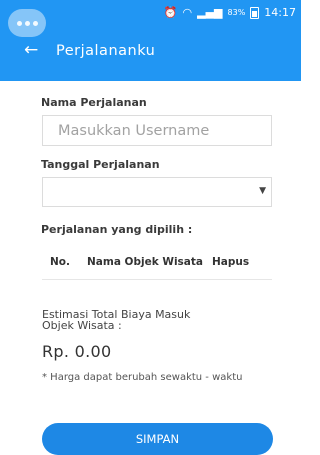 Image resolution: width=320 pixels, height=455 pixels. What do you see at coordinates (60, 262) in the screenshot?
I see `column-header-no: No.` at bounding box center [60, 262].